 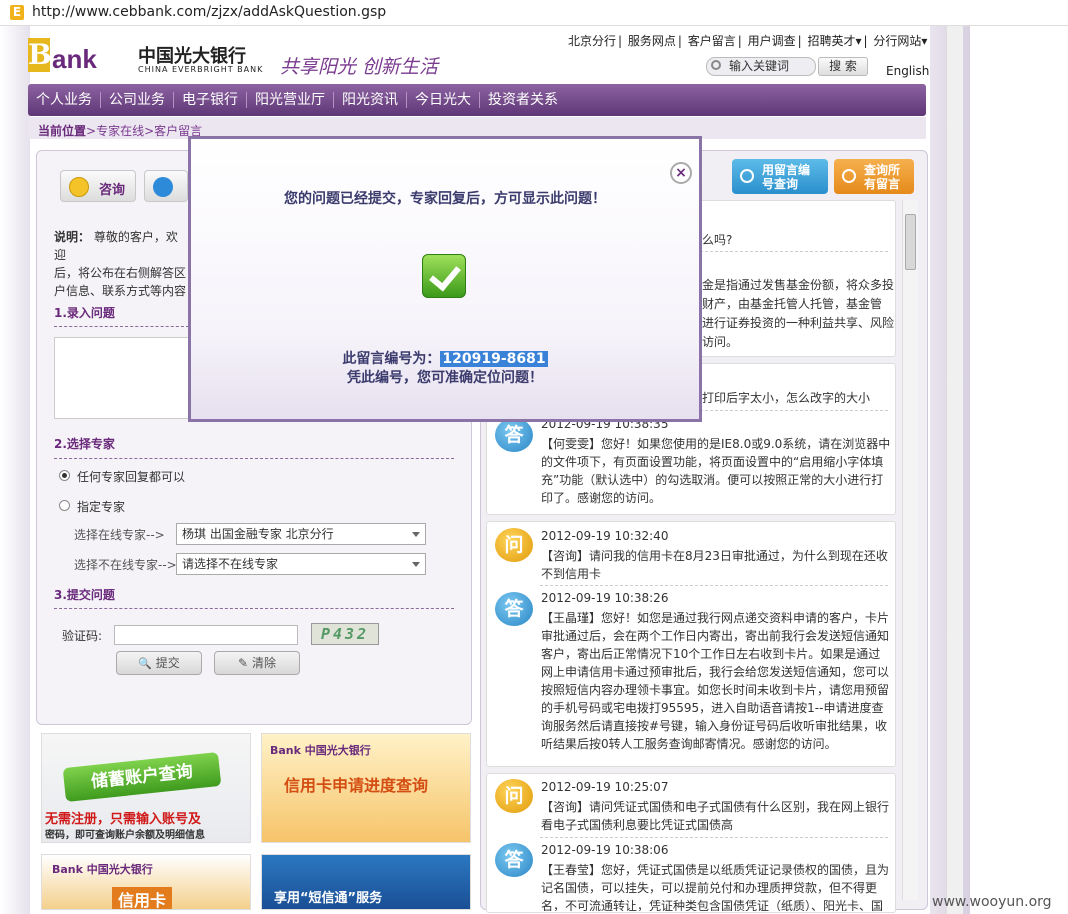 What do you see at coordinates (301, 534) in the screenshot?
I see `online-expert-select: 杨琪 出国金融专家 北京分行` at bounding box center [301, 534].